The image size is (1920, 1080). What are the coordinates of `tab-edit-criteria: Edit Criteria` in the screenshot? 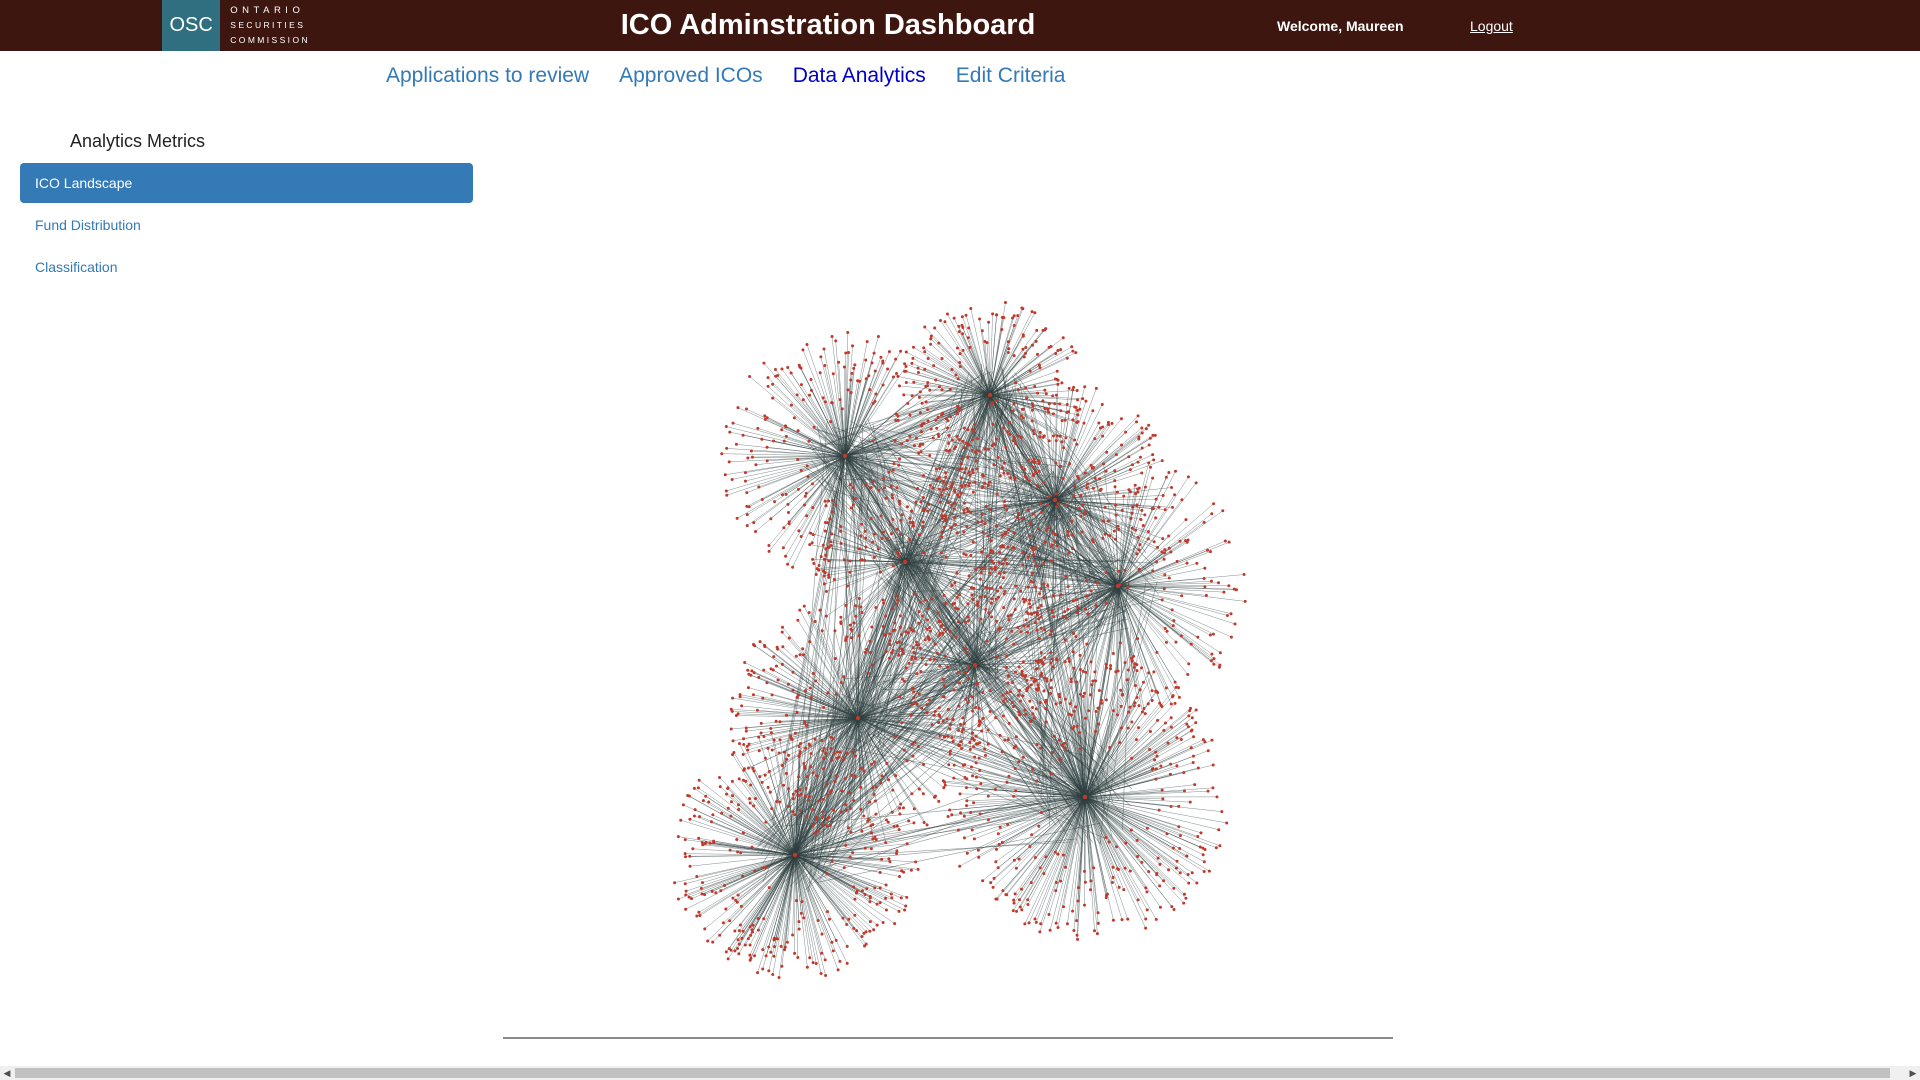 It's located at (1011, 76).